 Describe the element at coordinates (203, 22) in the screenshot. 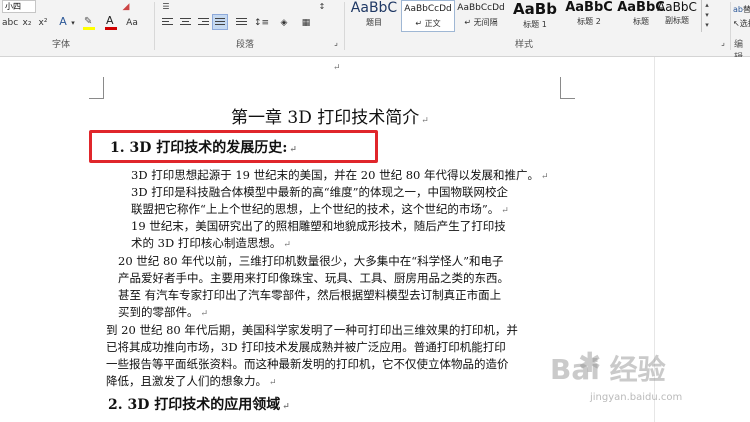

I see `align-right-button` at that location.